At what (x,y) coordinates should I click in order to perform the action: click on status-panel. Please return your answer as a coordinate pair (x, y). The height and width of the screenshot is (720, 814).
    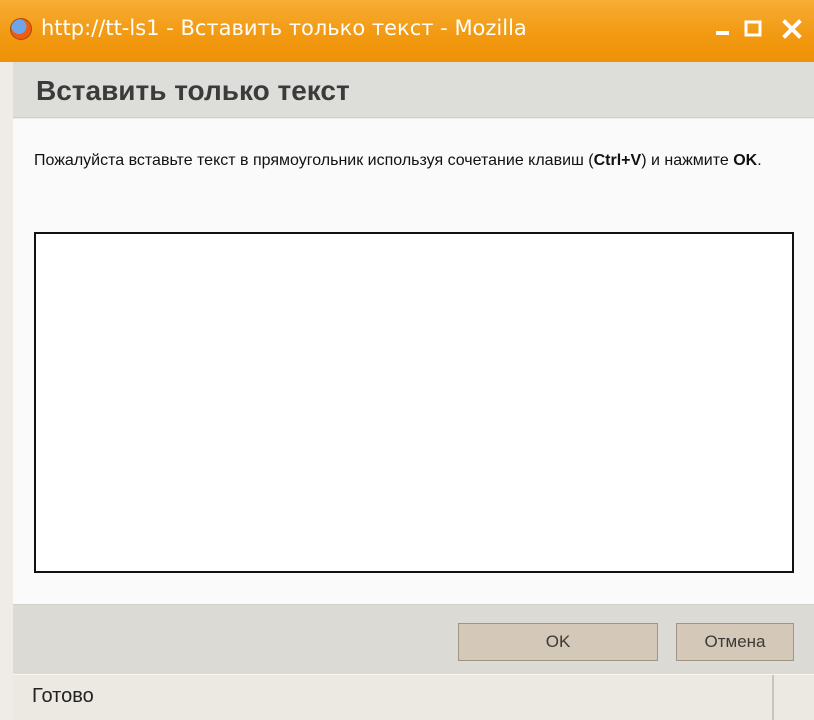
    Looking at the image, I should click on (795, 697).